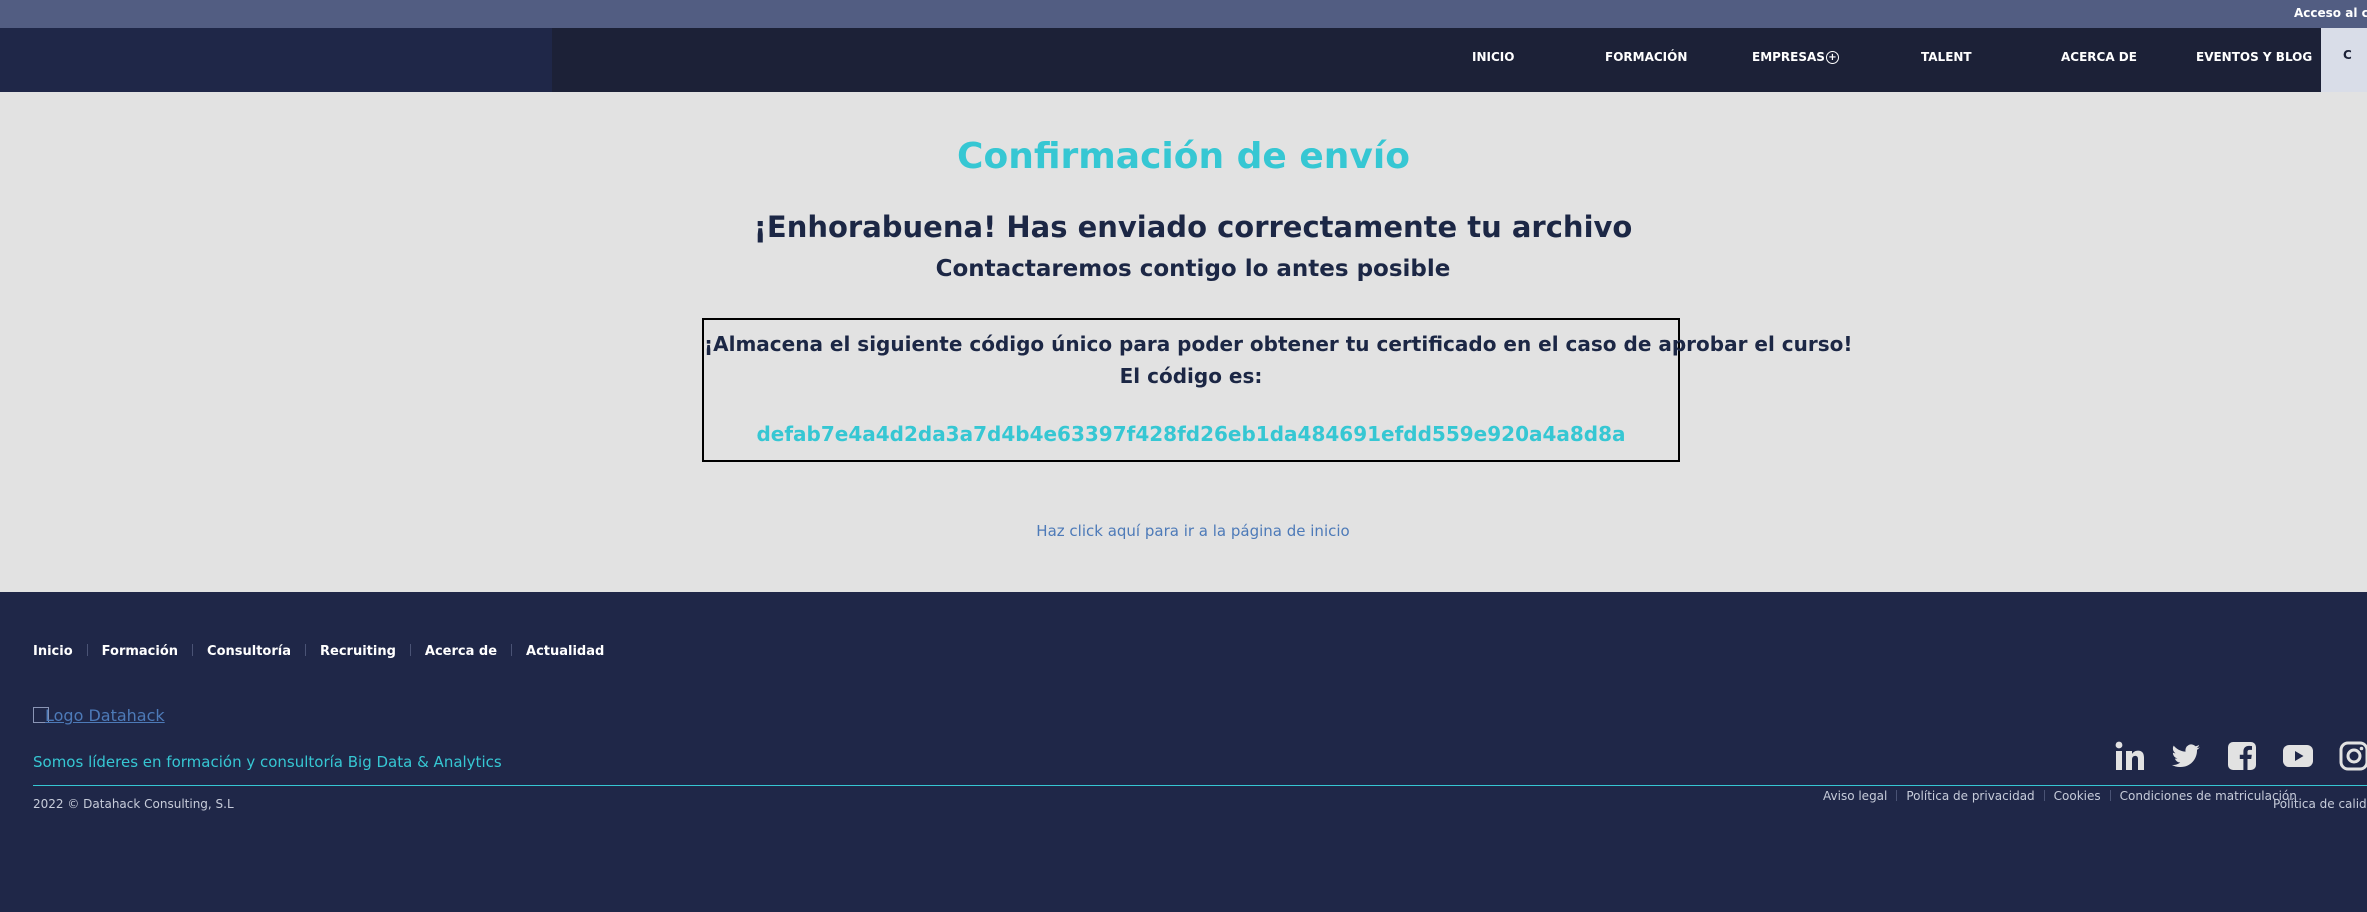 This screenshot has width=2367, height=912. Describe the element at coordinates (140, 651) in the screenshot. I see `footer-link-formacion: Formación` at that location.